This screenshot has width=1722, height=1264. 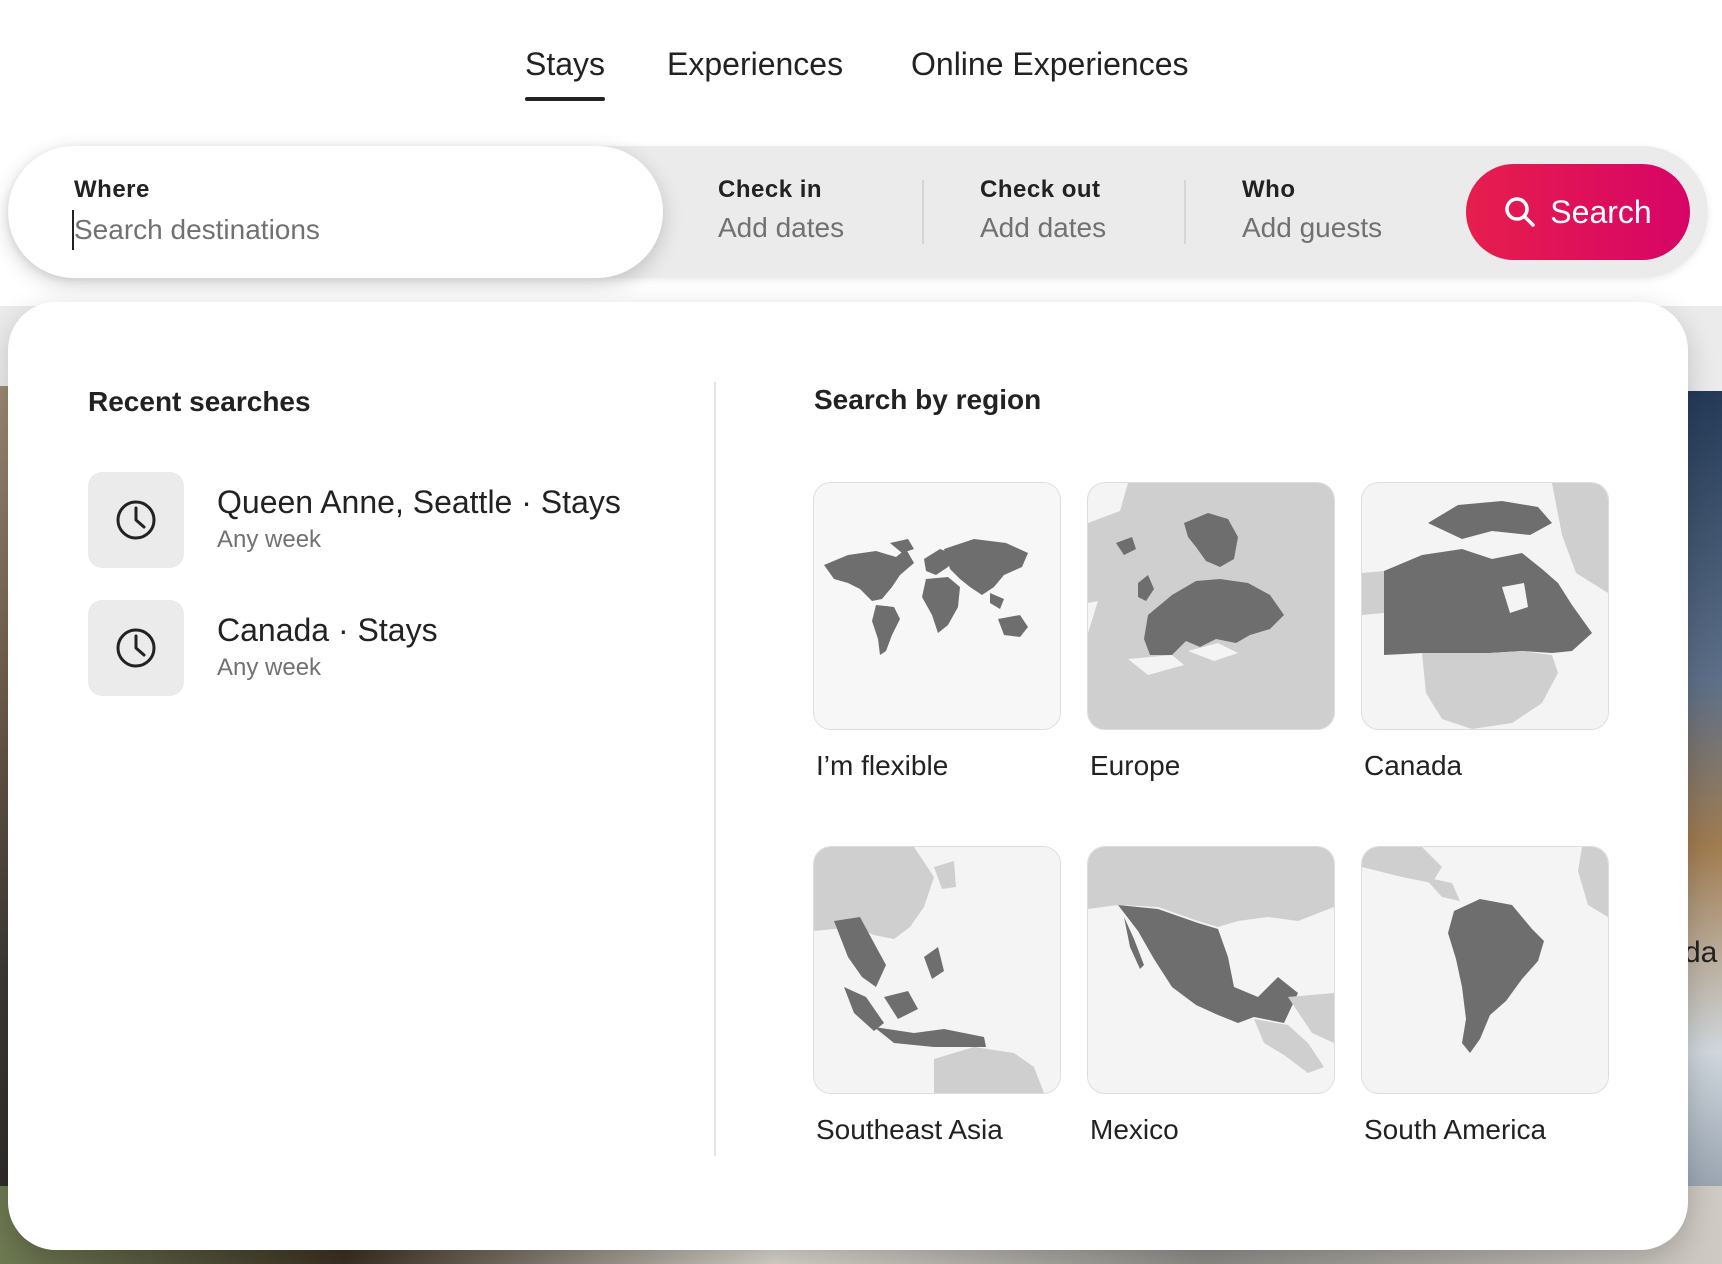 I want to click on panel-divider, so click(x=715, y=769).